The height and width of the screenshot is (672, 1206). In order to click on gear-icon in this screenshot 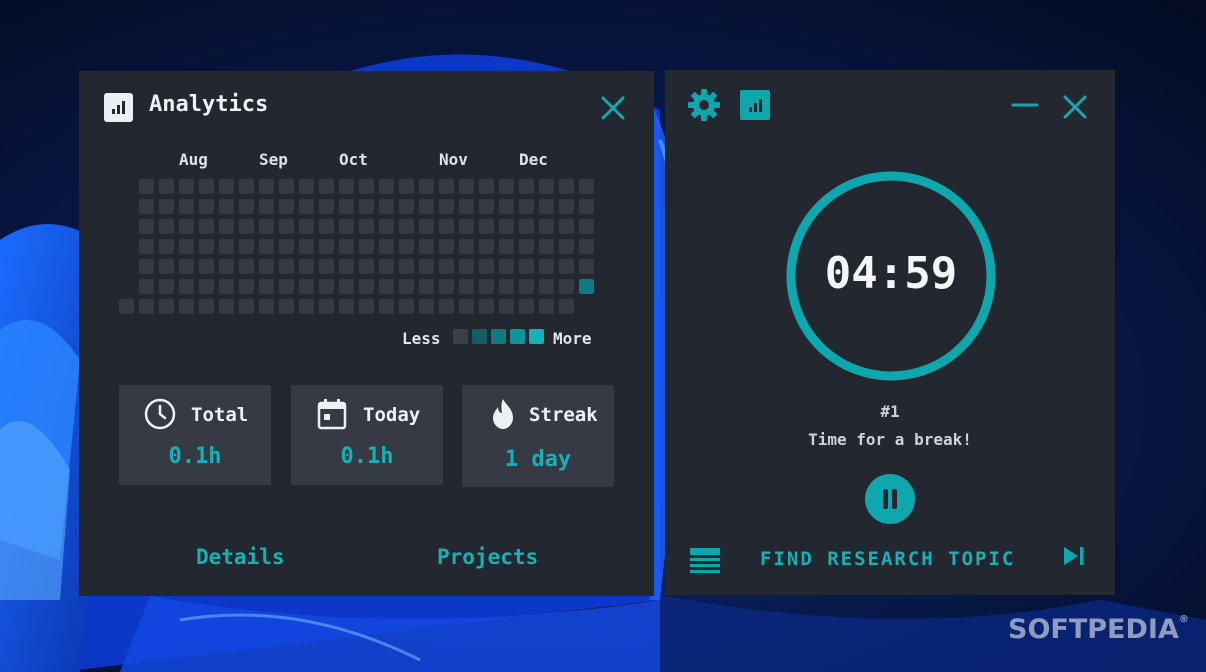, I will do `click(704, 105)`.